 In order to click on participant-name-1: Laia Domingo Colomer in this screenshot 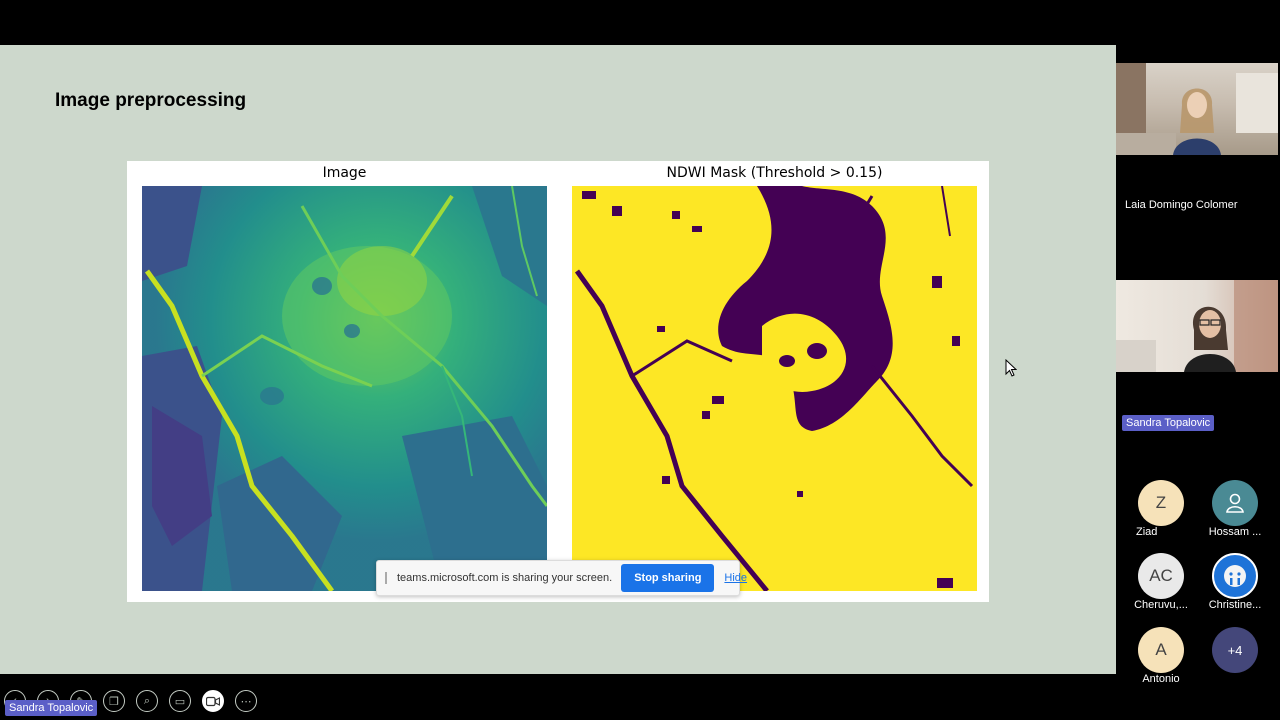, I will do `click(1181, 205)`.